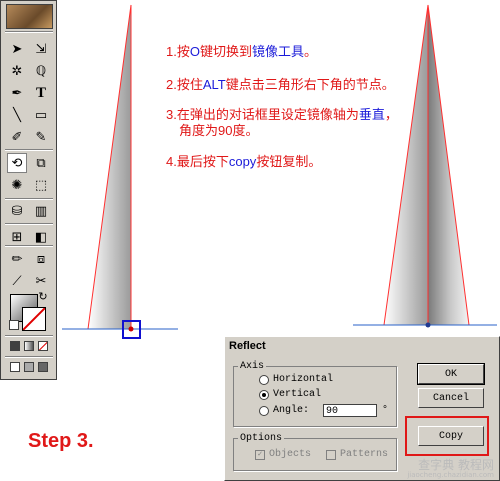  Describe the element at coordinates (391, 114) in the screenshot. I see `step3-text-b: ，` at that location.